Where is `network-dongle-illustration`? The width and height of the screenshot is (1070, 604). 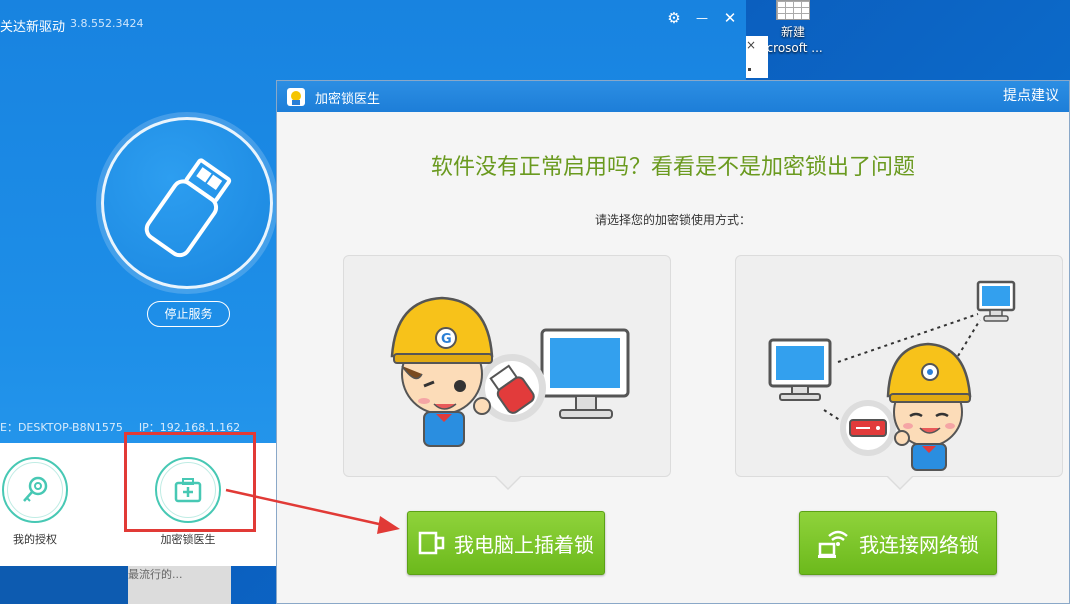
network-dongle-illustration is located at coordinates (892, 375).